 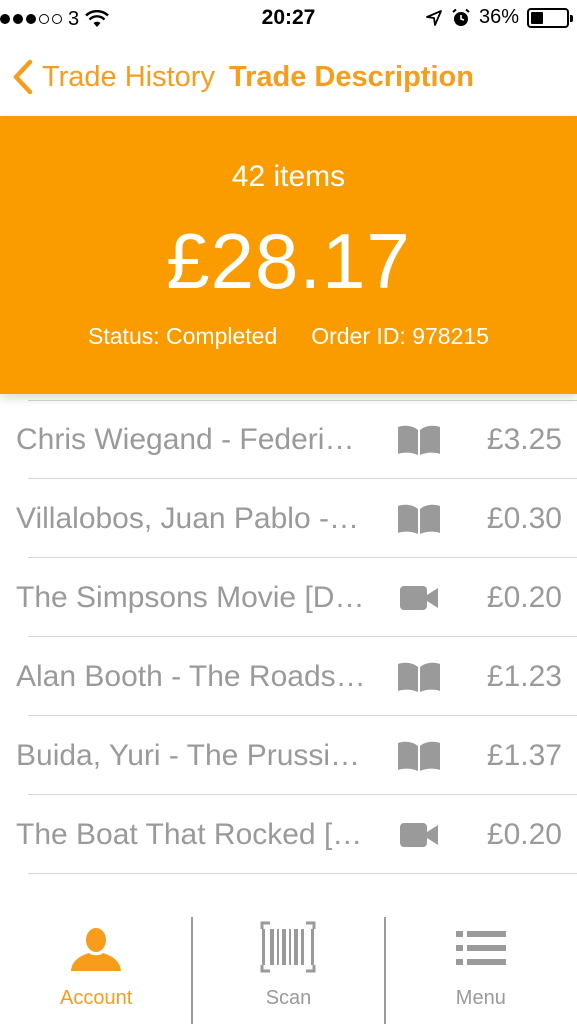 I want to click on list-icon, so click(x=480, y=948).